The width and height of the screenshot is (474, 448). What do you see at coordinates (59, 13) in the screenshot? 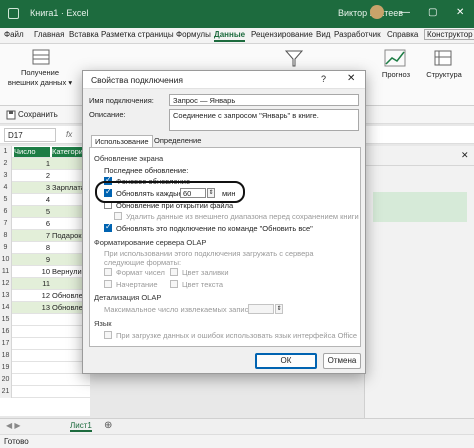
I see `window-title: Книга1 · Excel` at bounding box center [59, 13].